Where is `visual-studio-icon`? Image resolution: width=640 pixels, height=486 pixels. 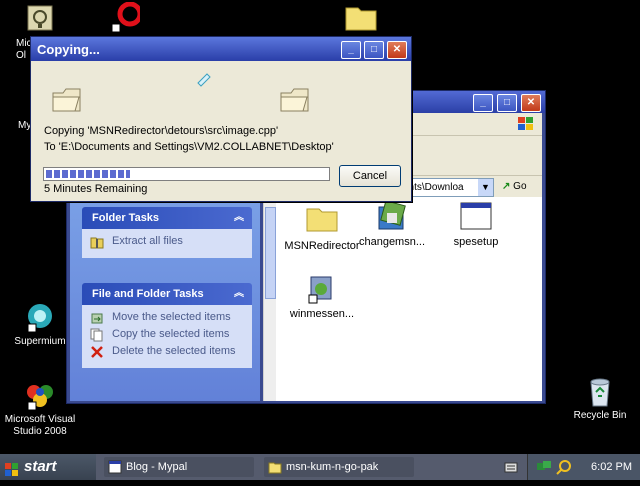
visual-studio-icon is located at coordinates (40, 396).